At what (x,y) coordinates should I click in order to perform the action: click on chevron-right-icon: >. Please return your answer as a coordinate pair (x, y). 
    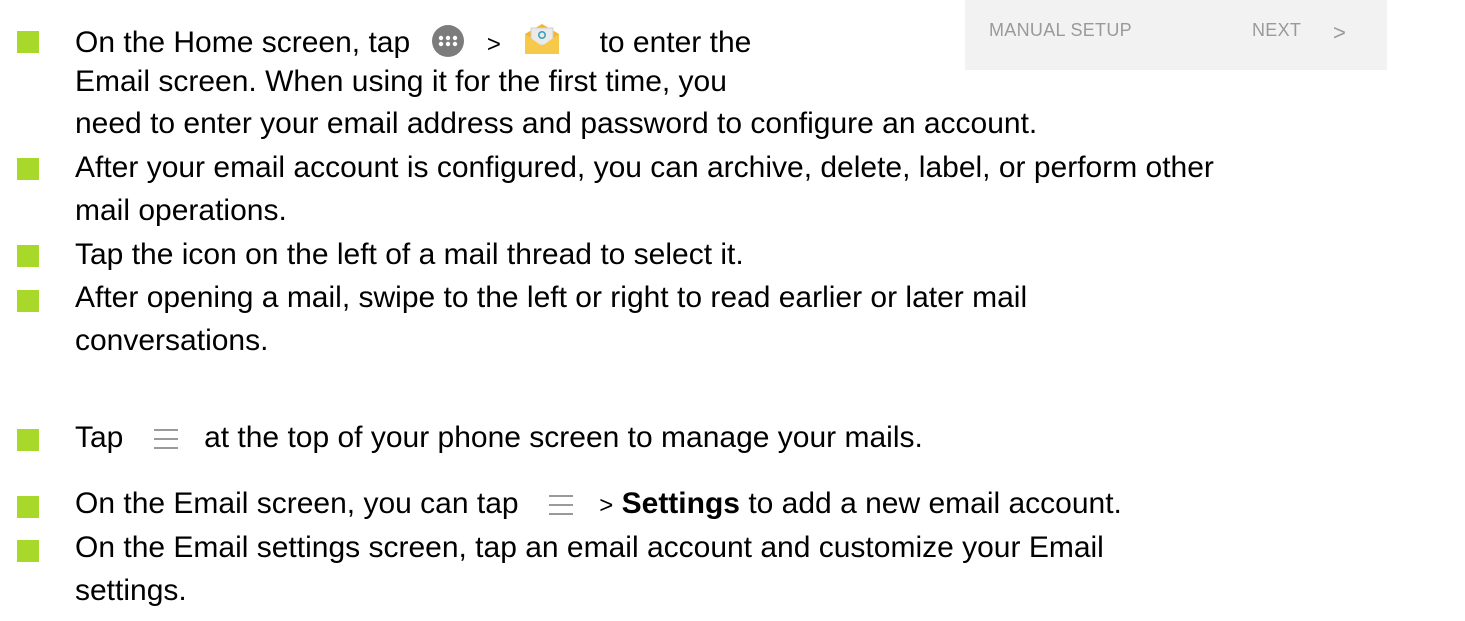
    Looking at the image, I should click on (1339, 33).